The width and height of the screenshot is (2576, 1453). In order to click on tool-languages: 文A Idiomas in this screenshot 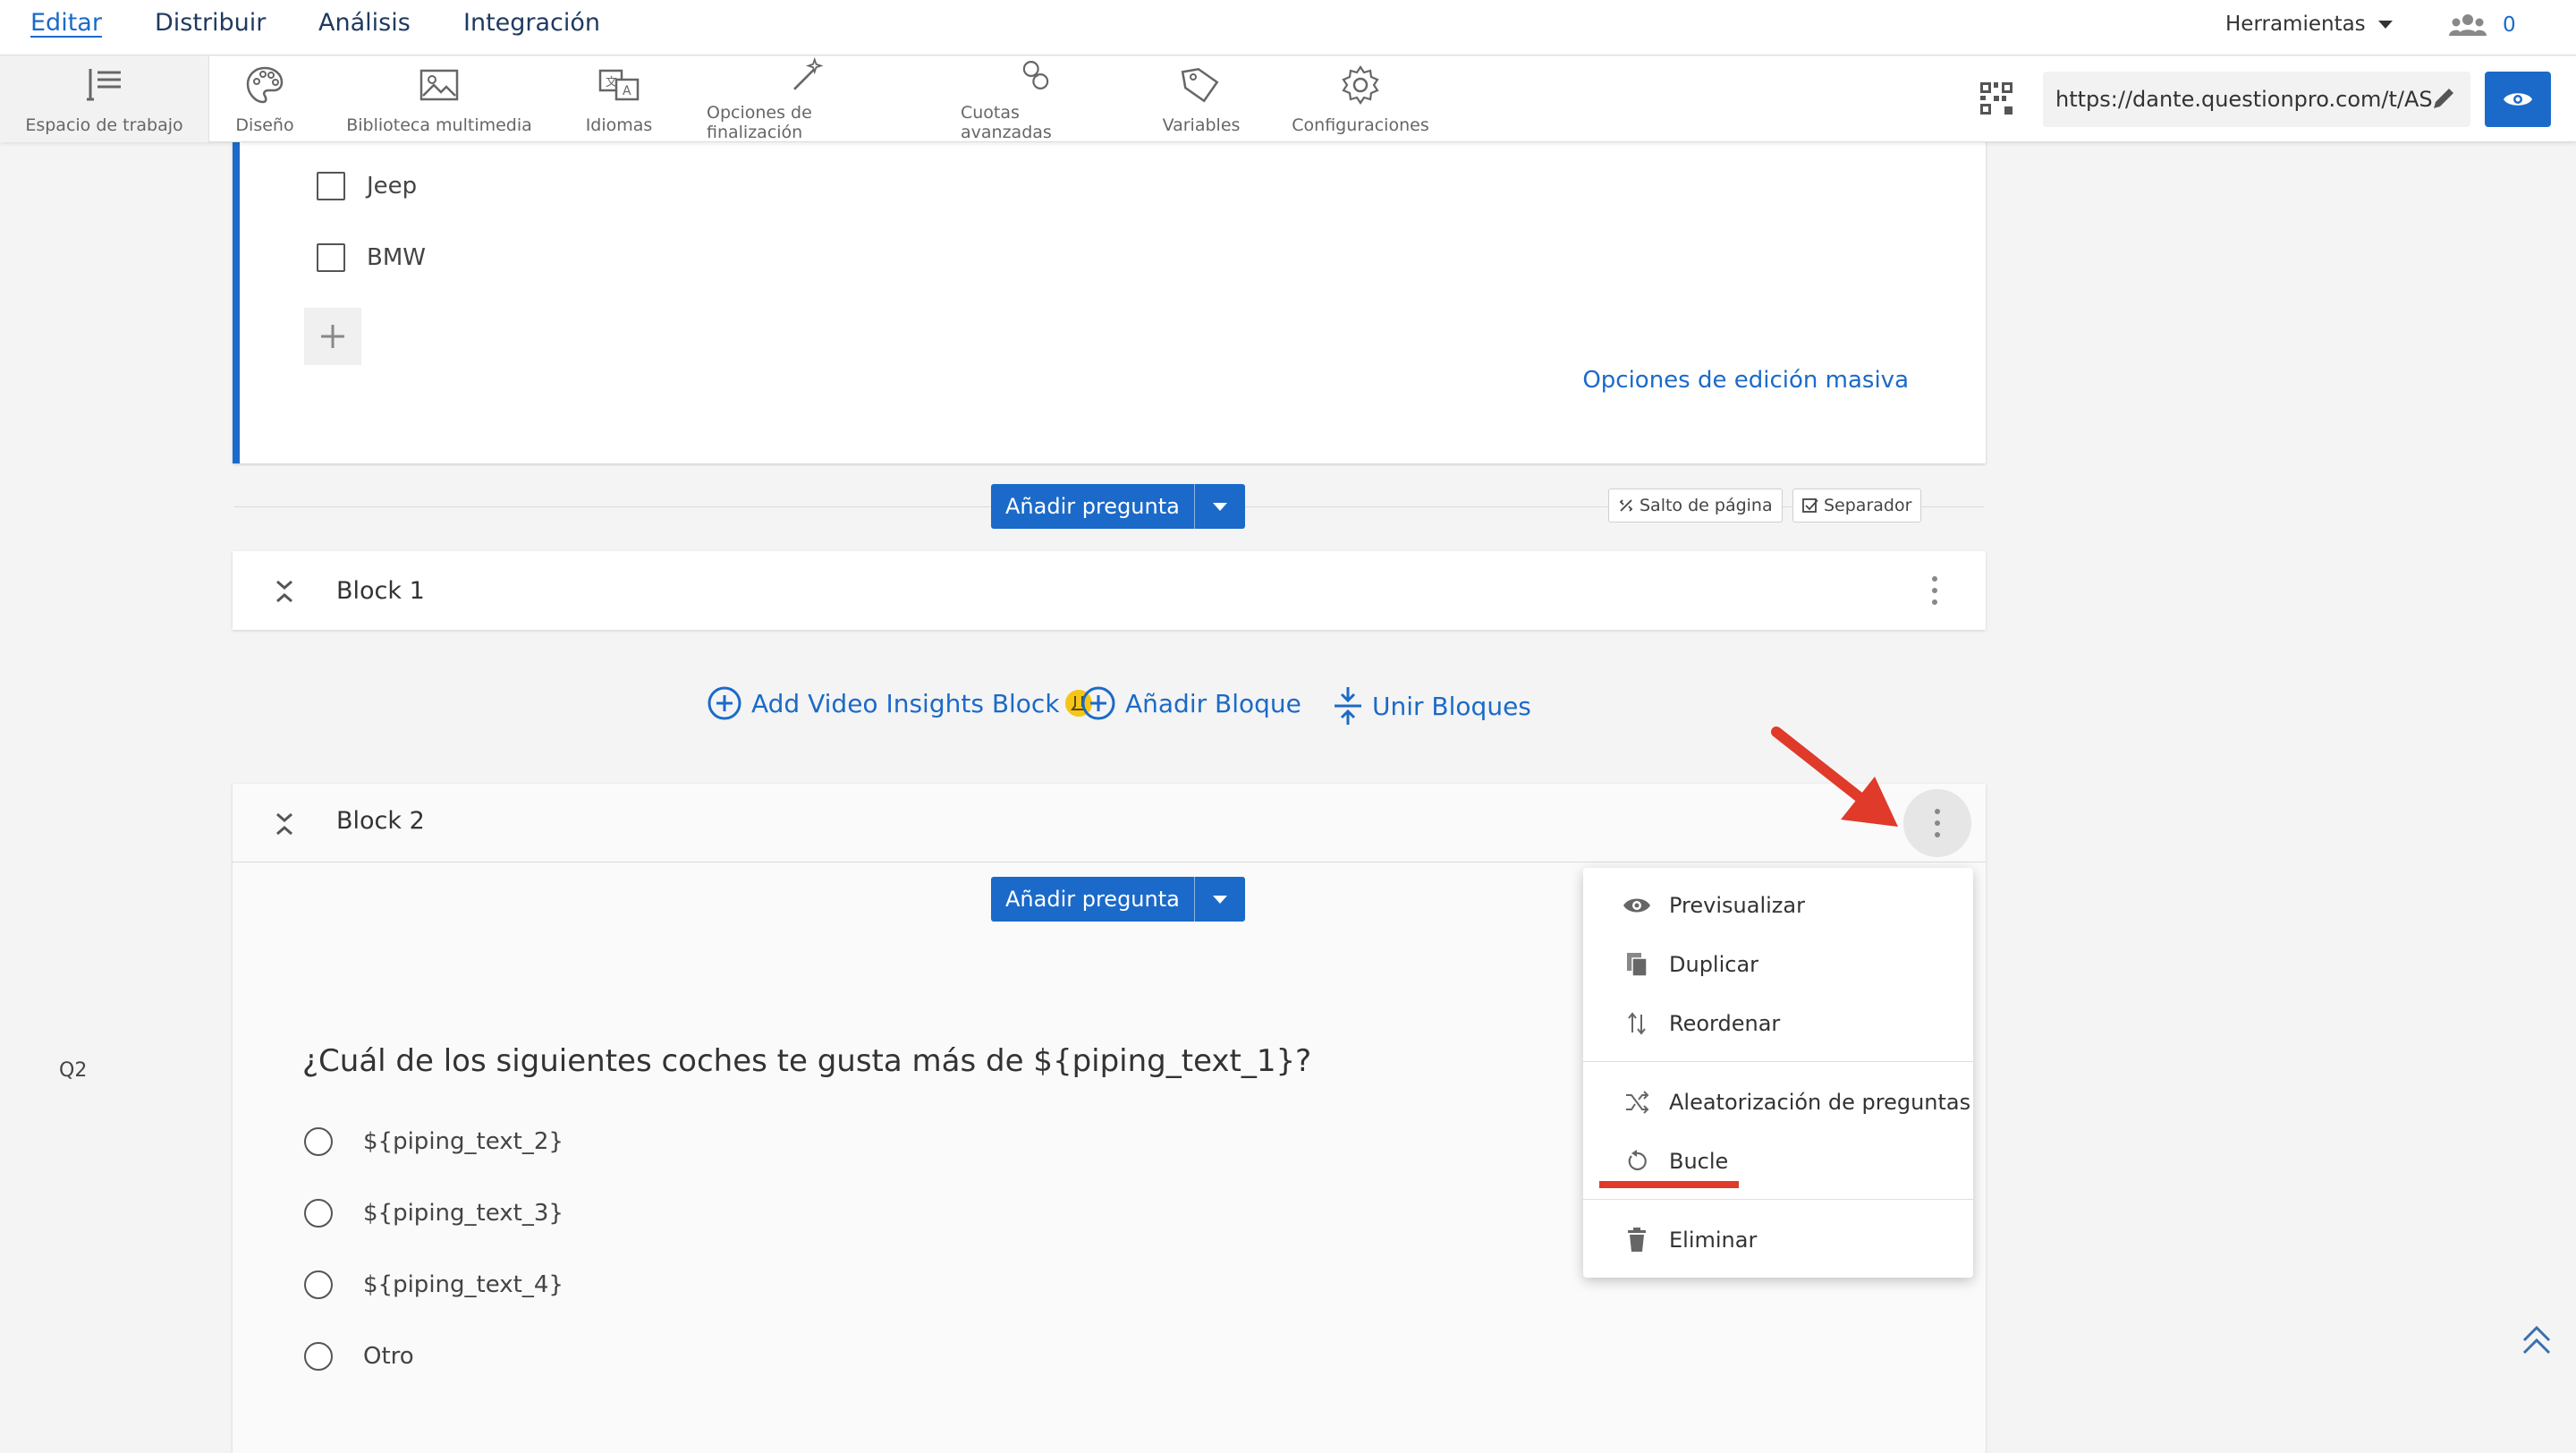, I will do `click(618, 99)`.